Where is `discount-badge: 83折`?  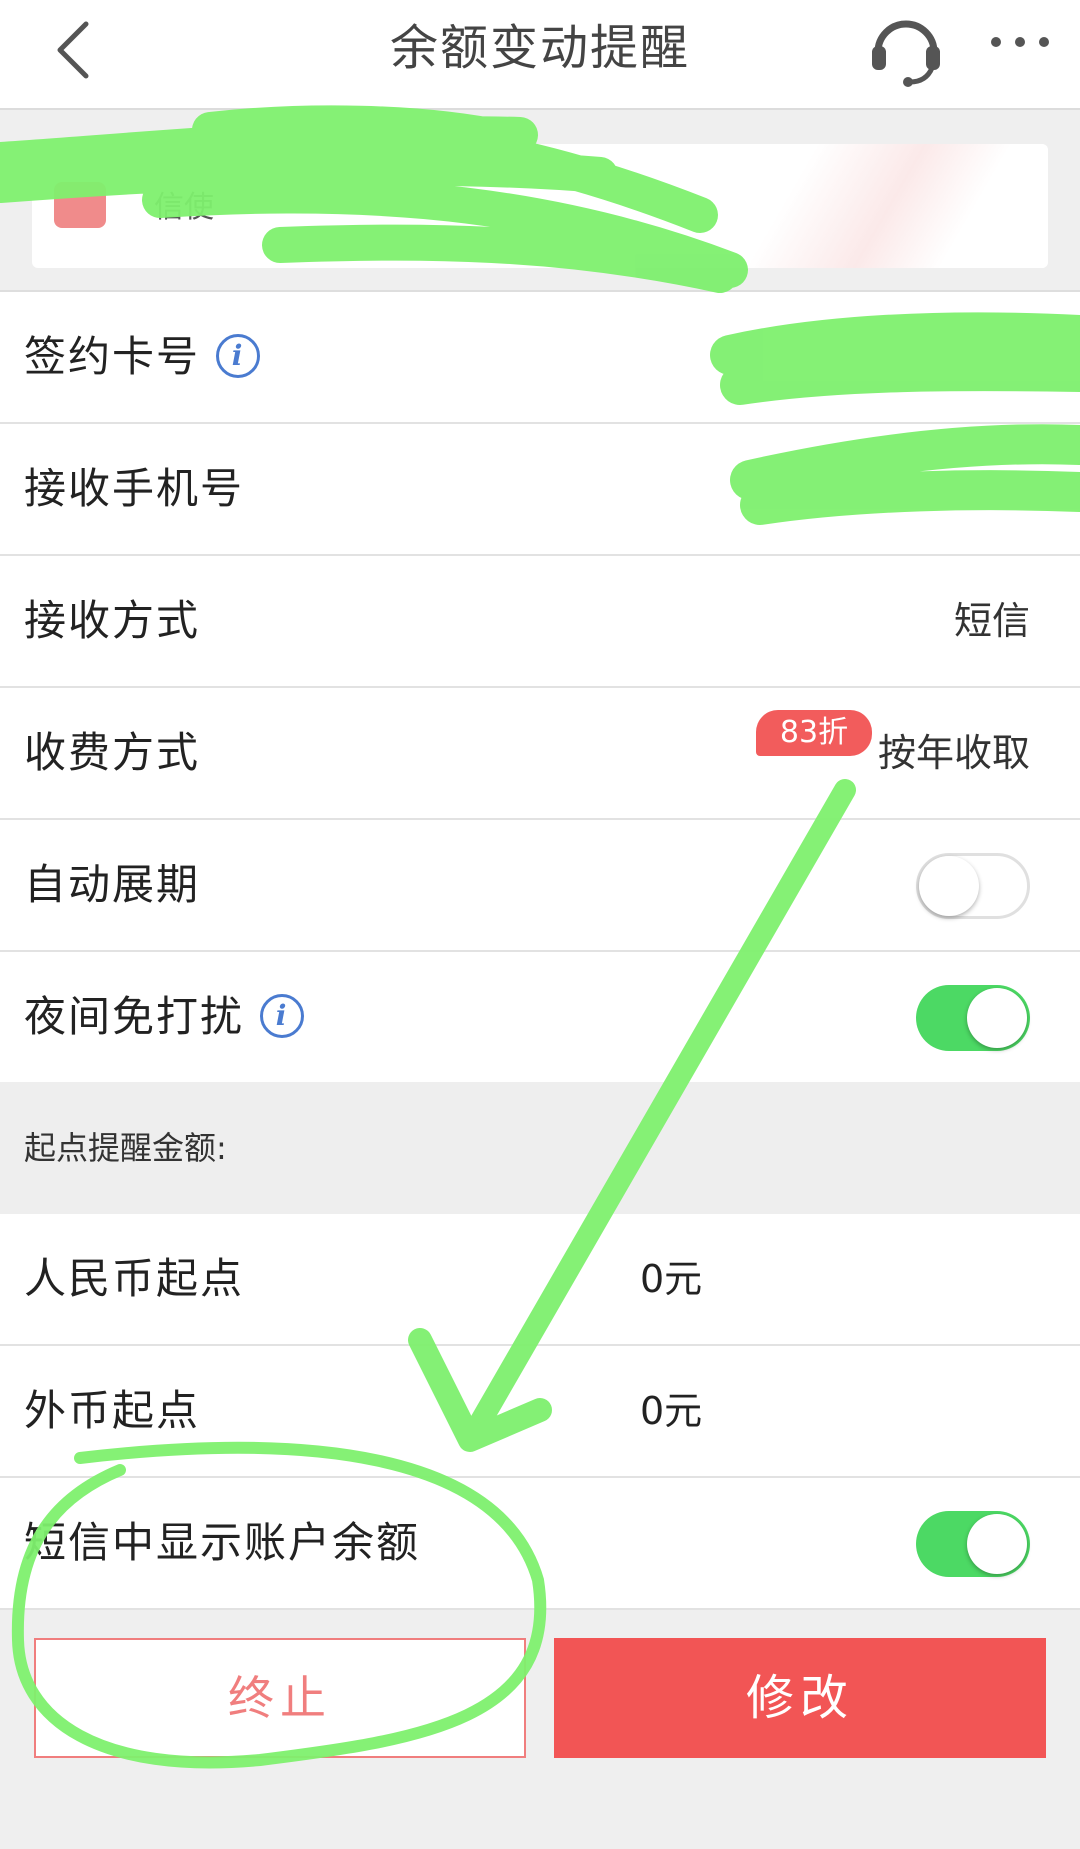 discount-badge: 83折 is located at coordinates (814, 733).